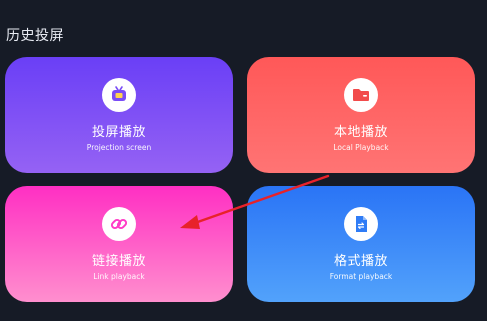 The image size is (487, 321). Describe the element at coordinates (119, 147) in the screenshot. I see `card-subtitle: Projection screen` at that location.